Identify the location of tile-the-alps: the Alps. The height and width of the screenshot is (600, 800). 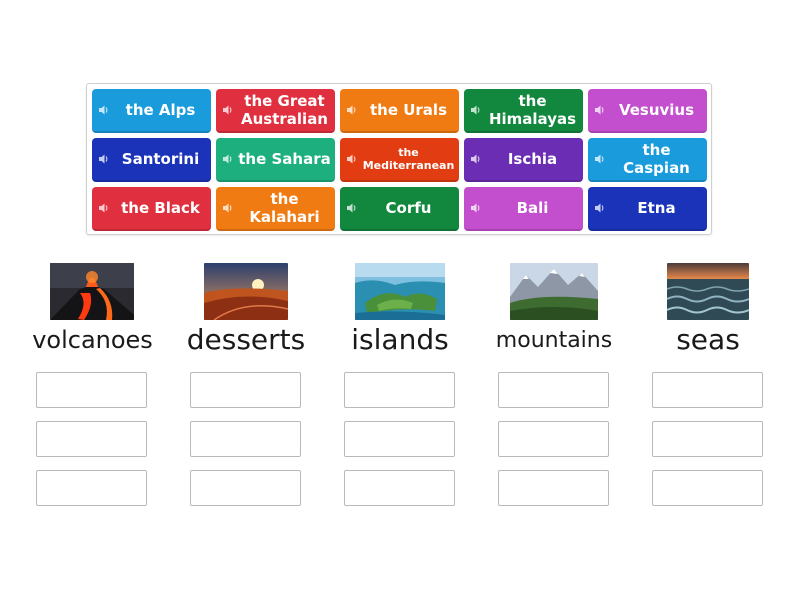
(151, 111).